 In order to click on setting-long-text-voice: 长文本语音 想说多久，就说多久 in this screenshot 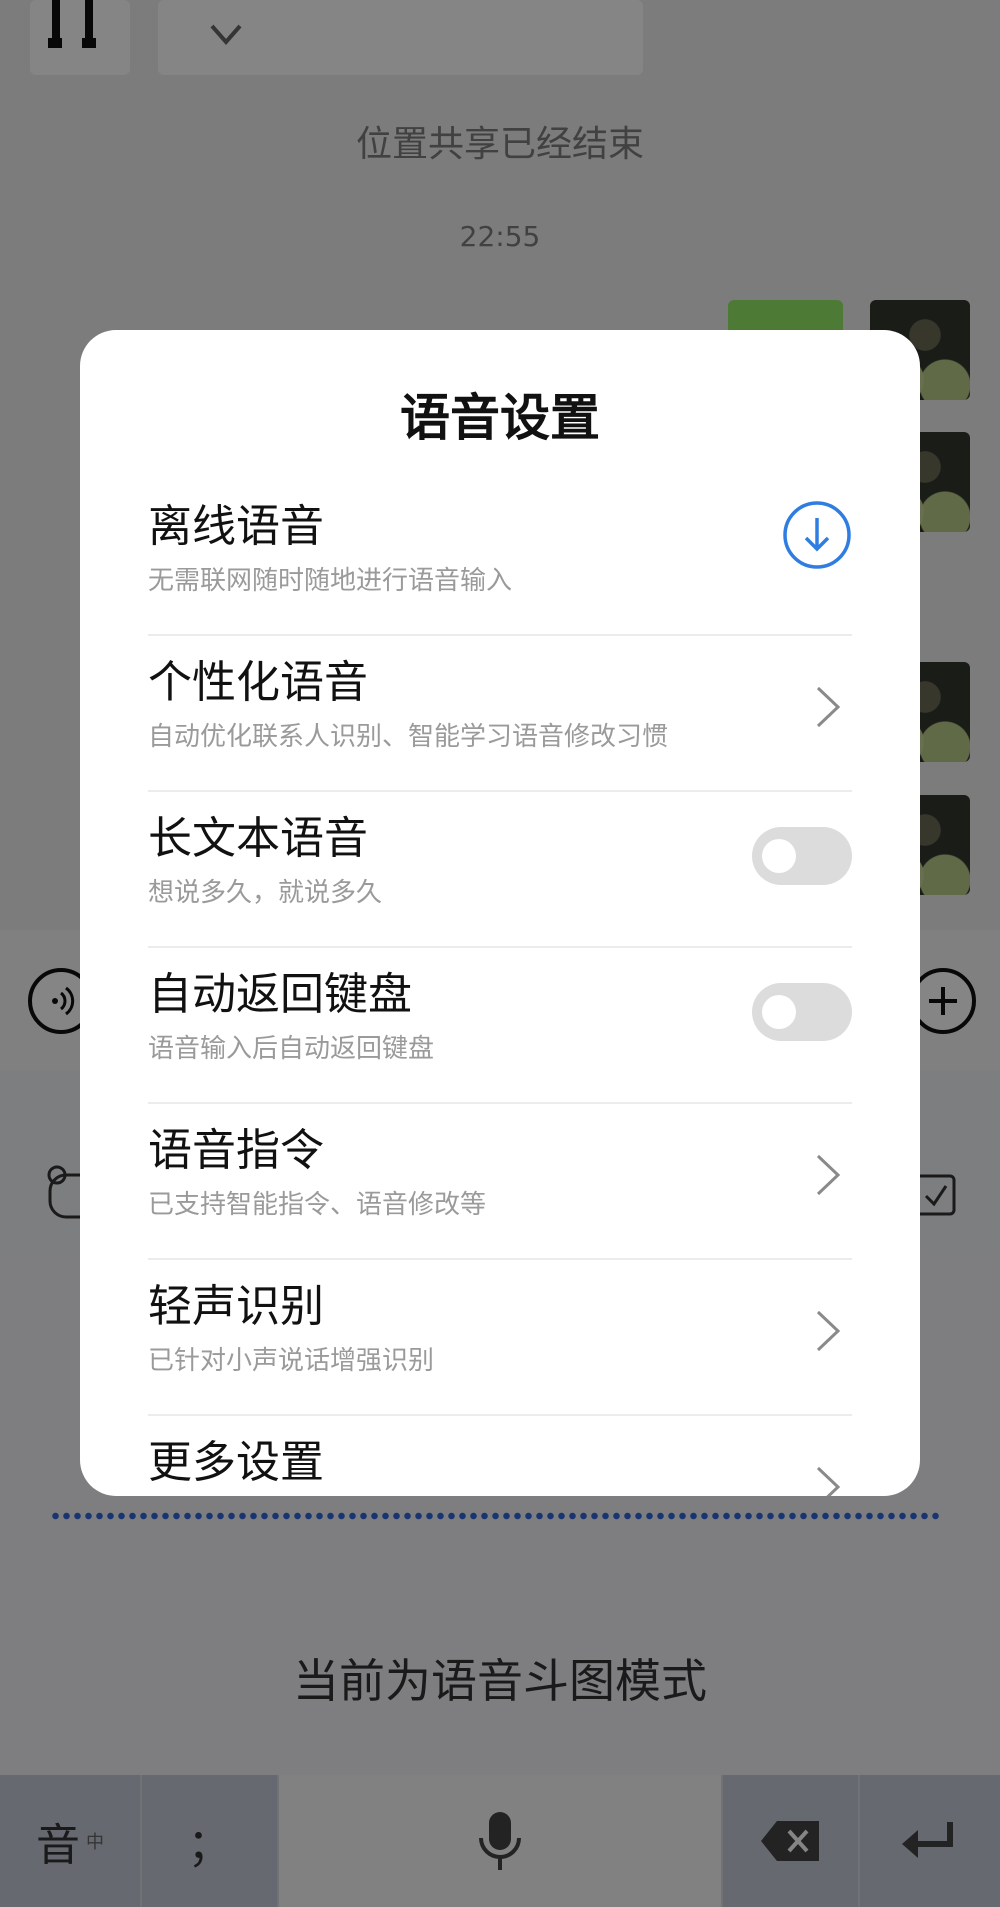, I will do `click(500, 870)`.